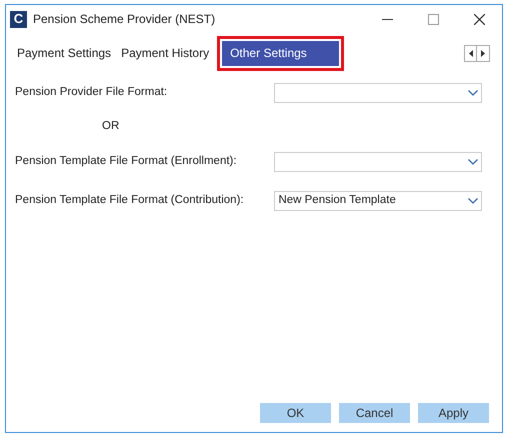 The image size is (508, 438). I want to click on left-arrow-icon, so click(470, 53).